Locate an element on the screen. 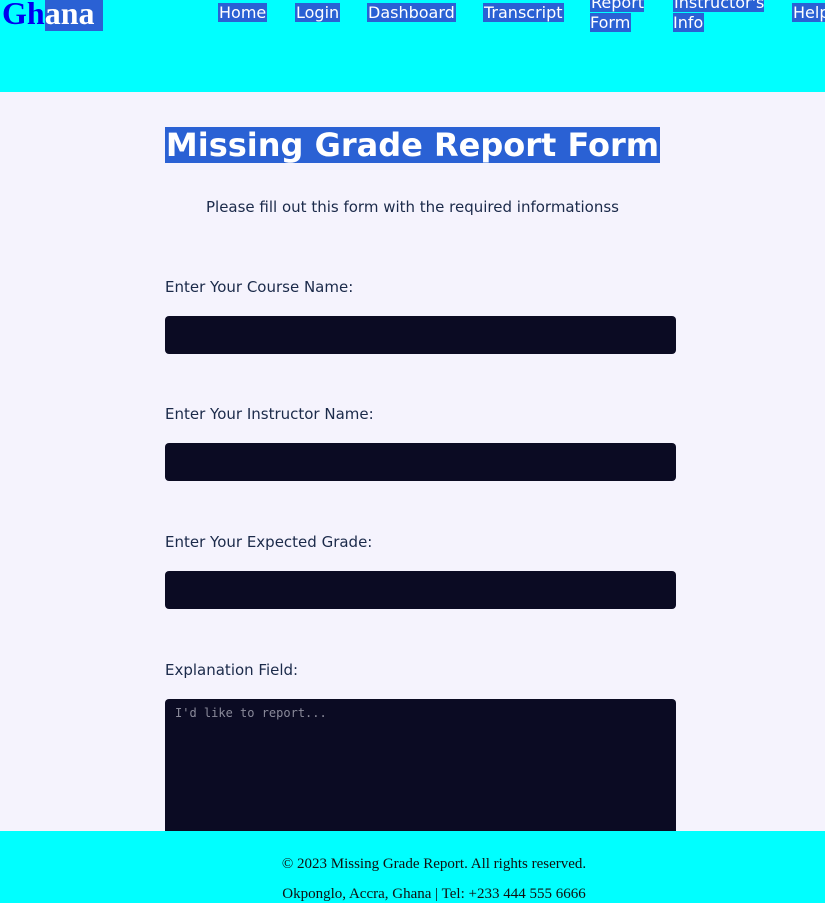 The height and width of the screenshot is (903, 825). nav-login-label: Login is located at coordinates (318, 12).